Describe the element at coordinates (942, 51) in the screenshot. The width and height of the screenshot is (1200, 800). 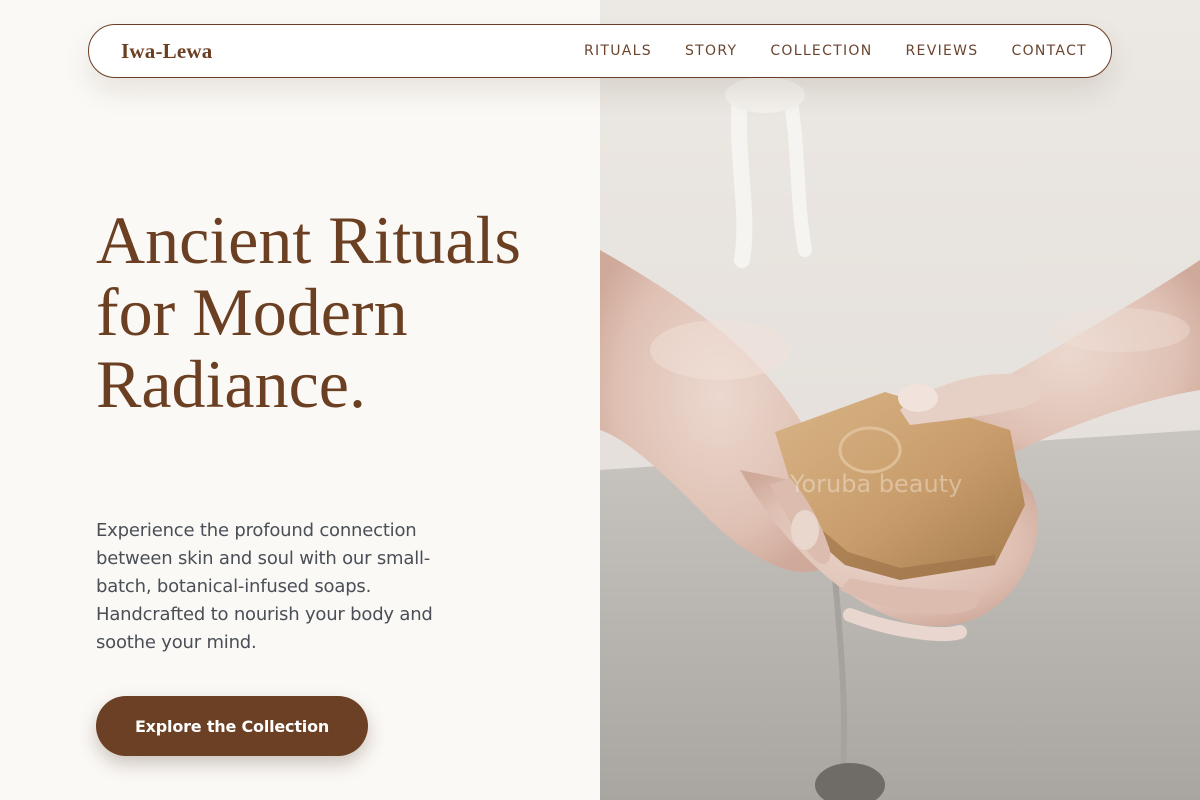
I see `nav-link-reviews: REVIEWS` at that location.